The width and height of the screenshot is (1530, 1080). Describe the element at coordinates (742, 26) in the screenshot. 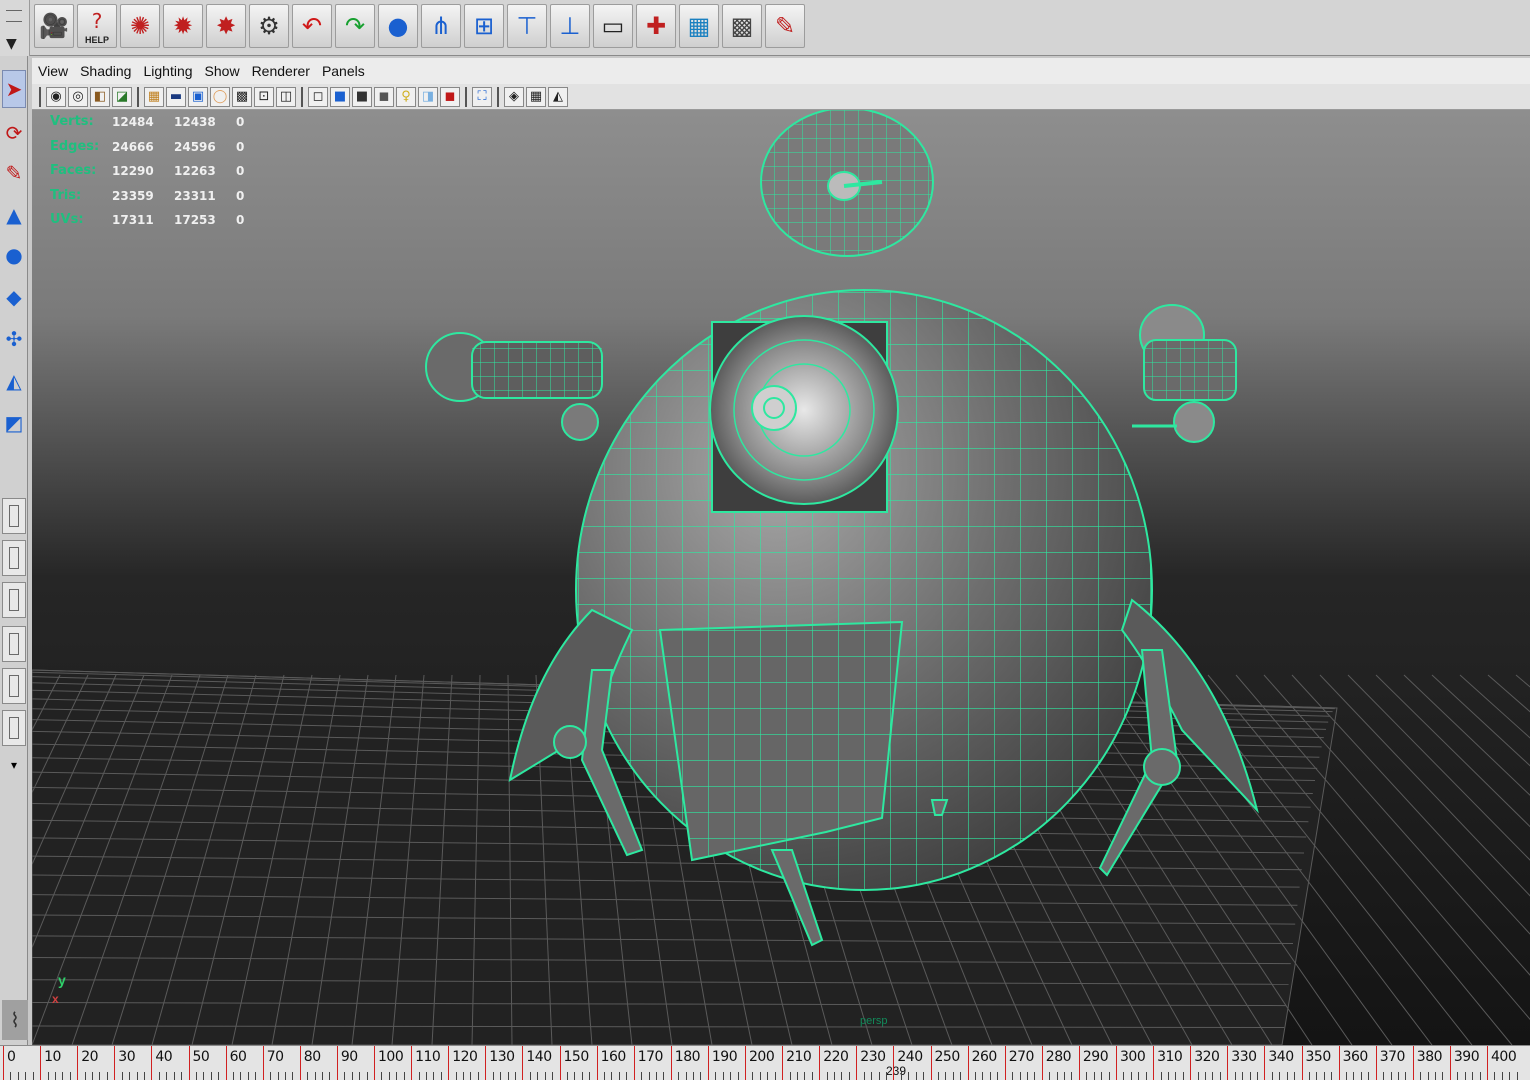

I see `texture-icon: ▩` at that location.